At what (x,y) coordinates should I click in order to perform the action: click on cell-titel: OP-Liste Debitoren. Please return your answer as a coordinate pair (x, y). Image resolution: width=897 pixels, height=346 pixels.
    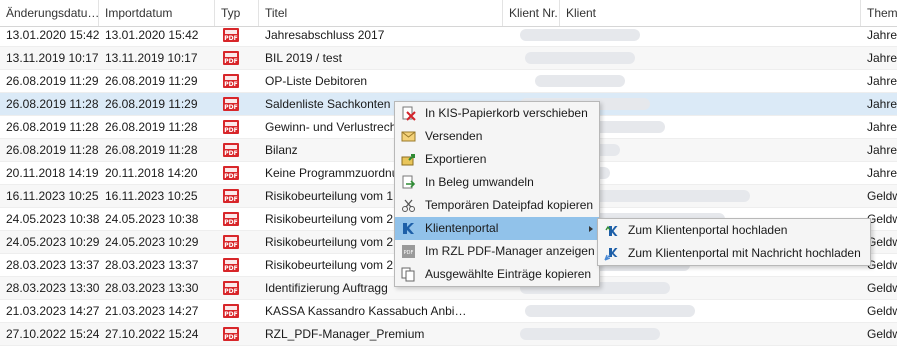
    Looking at the image, I should click on (316, 81).